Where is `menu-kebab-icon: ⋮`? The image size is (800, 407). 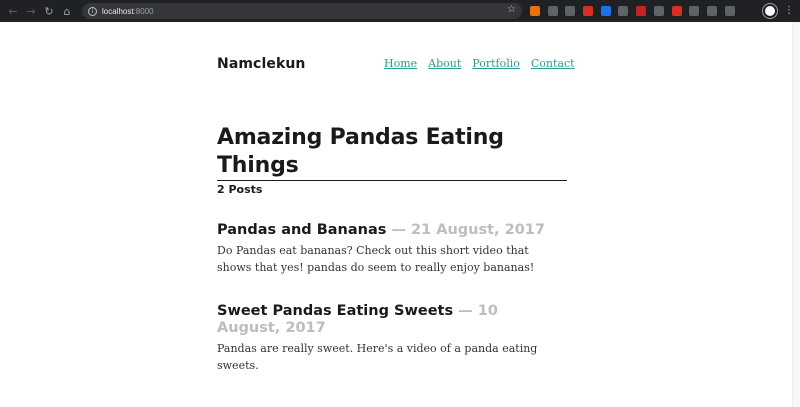 menu-kebab-icon: ⋮ is located at coordinates (789, 11).